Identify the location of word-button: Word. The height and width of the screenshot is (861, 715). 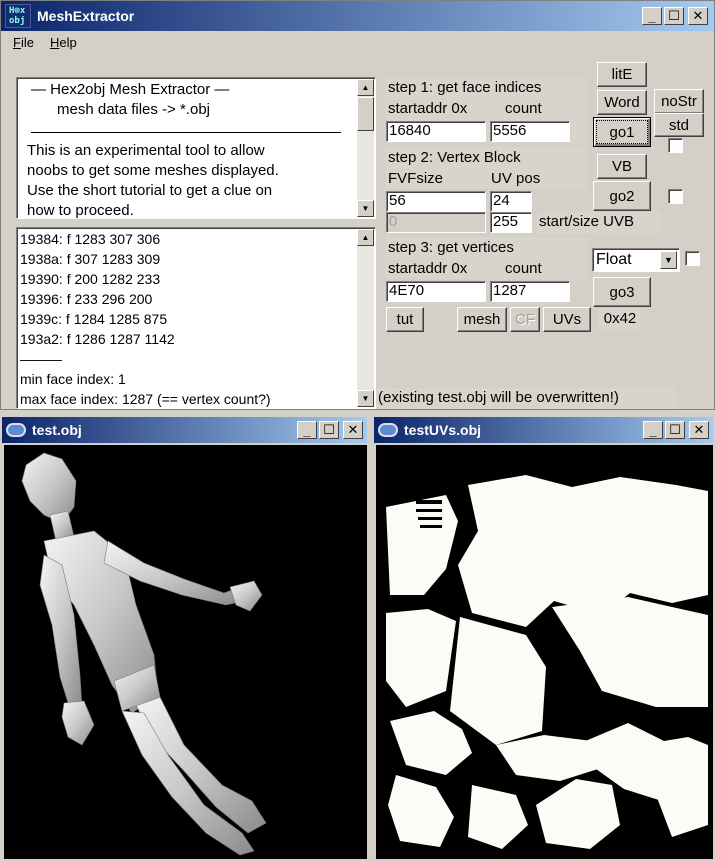
(622, 102).